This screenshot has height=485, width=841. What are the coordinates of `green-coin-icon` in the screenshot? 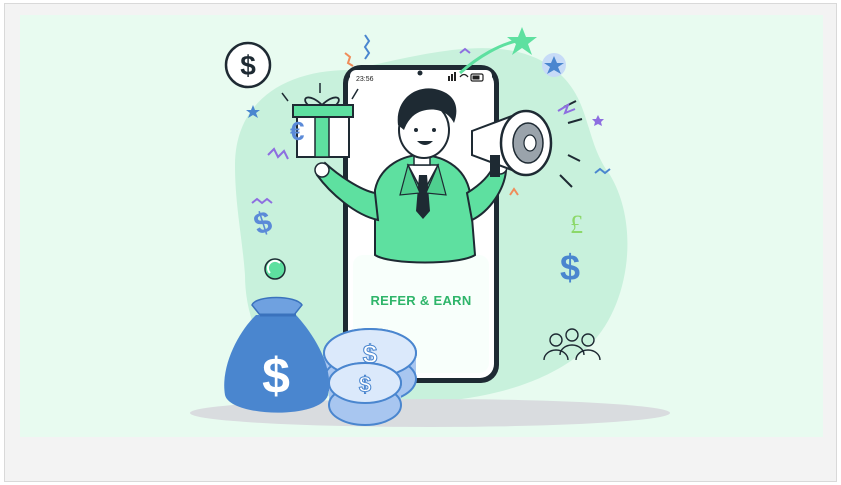 It's located at (275, 269).